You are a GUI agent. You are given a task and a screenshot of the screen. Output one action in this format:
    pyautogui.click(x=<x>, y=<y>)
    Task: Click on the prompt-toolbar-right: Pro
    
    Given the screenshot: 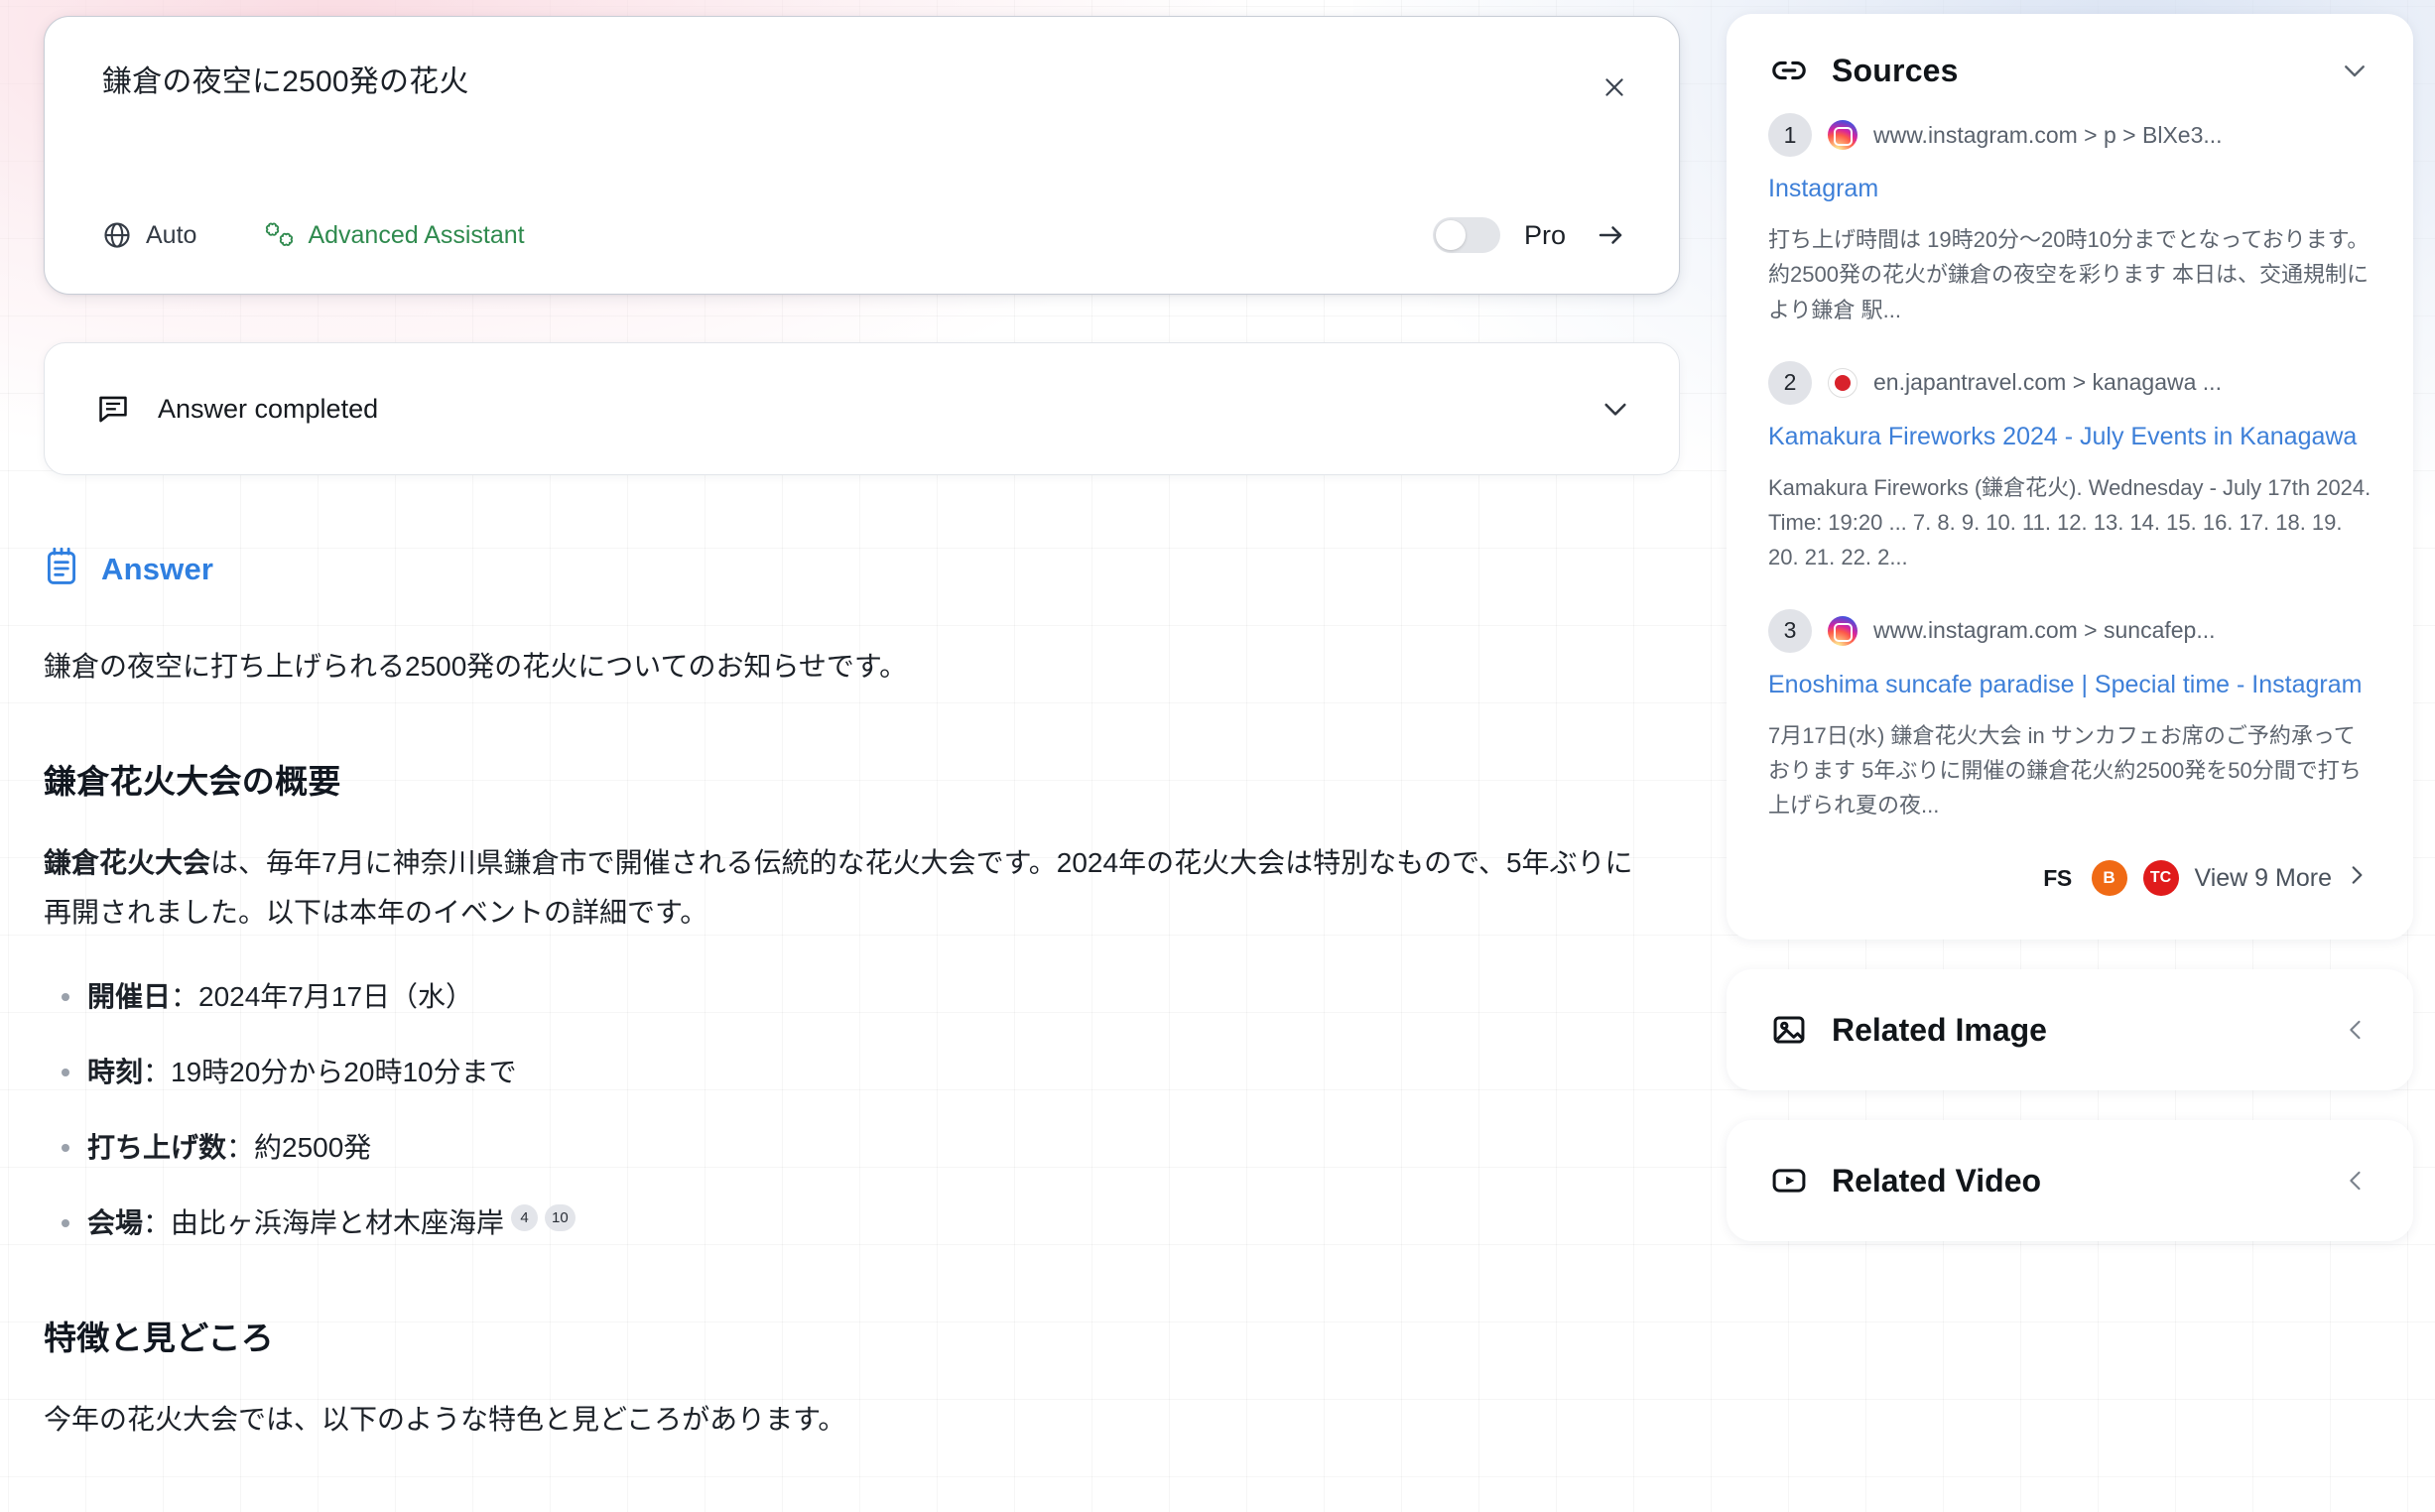 What is the action you would take?
    pyautogui.click(x=1531, y=235)
    